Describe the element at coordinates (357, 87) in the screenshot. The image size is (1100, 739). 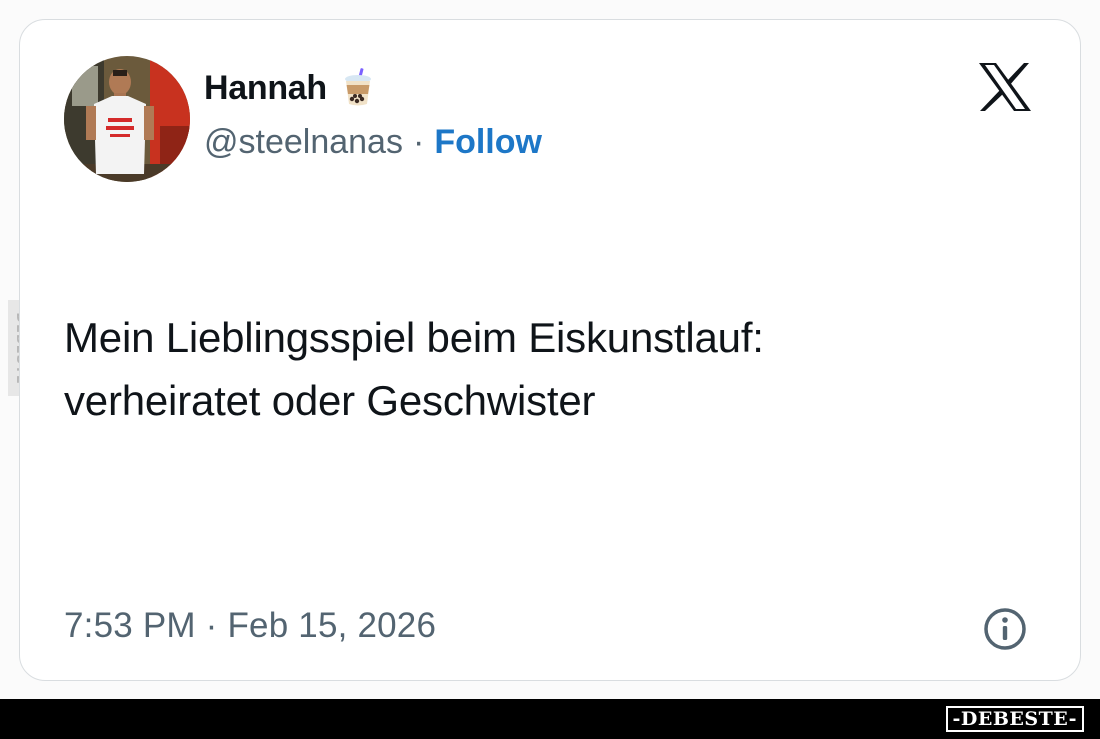
I see `bubble-tea-icon` at that location.